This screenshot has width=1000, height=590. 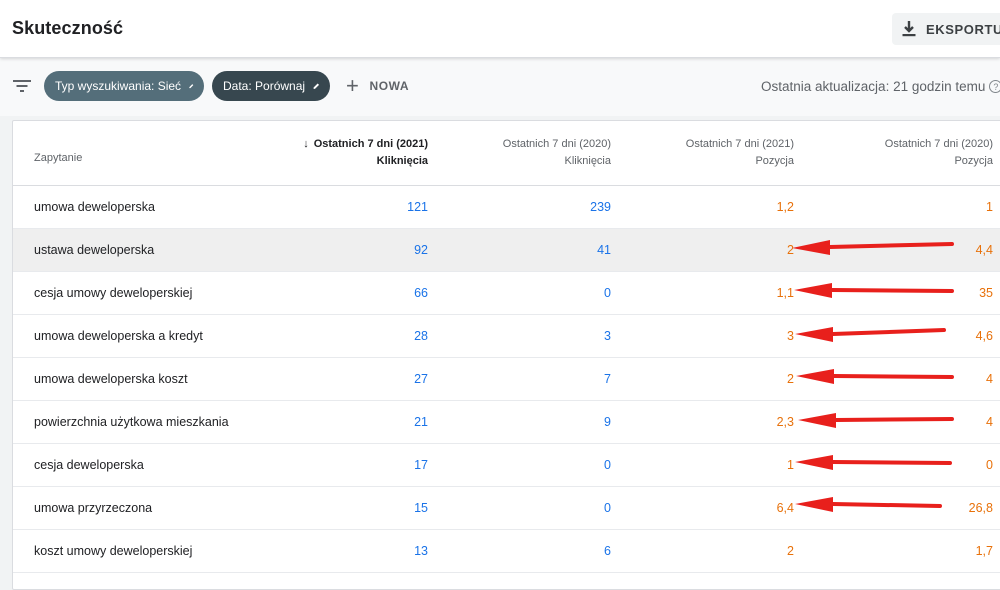 What do you see at coordinates (527, 551) in the screenshot?
I see `clicks-2020-cell: 6` at bounding box center [527, 551].